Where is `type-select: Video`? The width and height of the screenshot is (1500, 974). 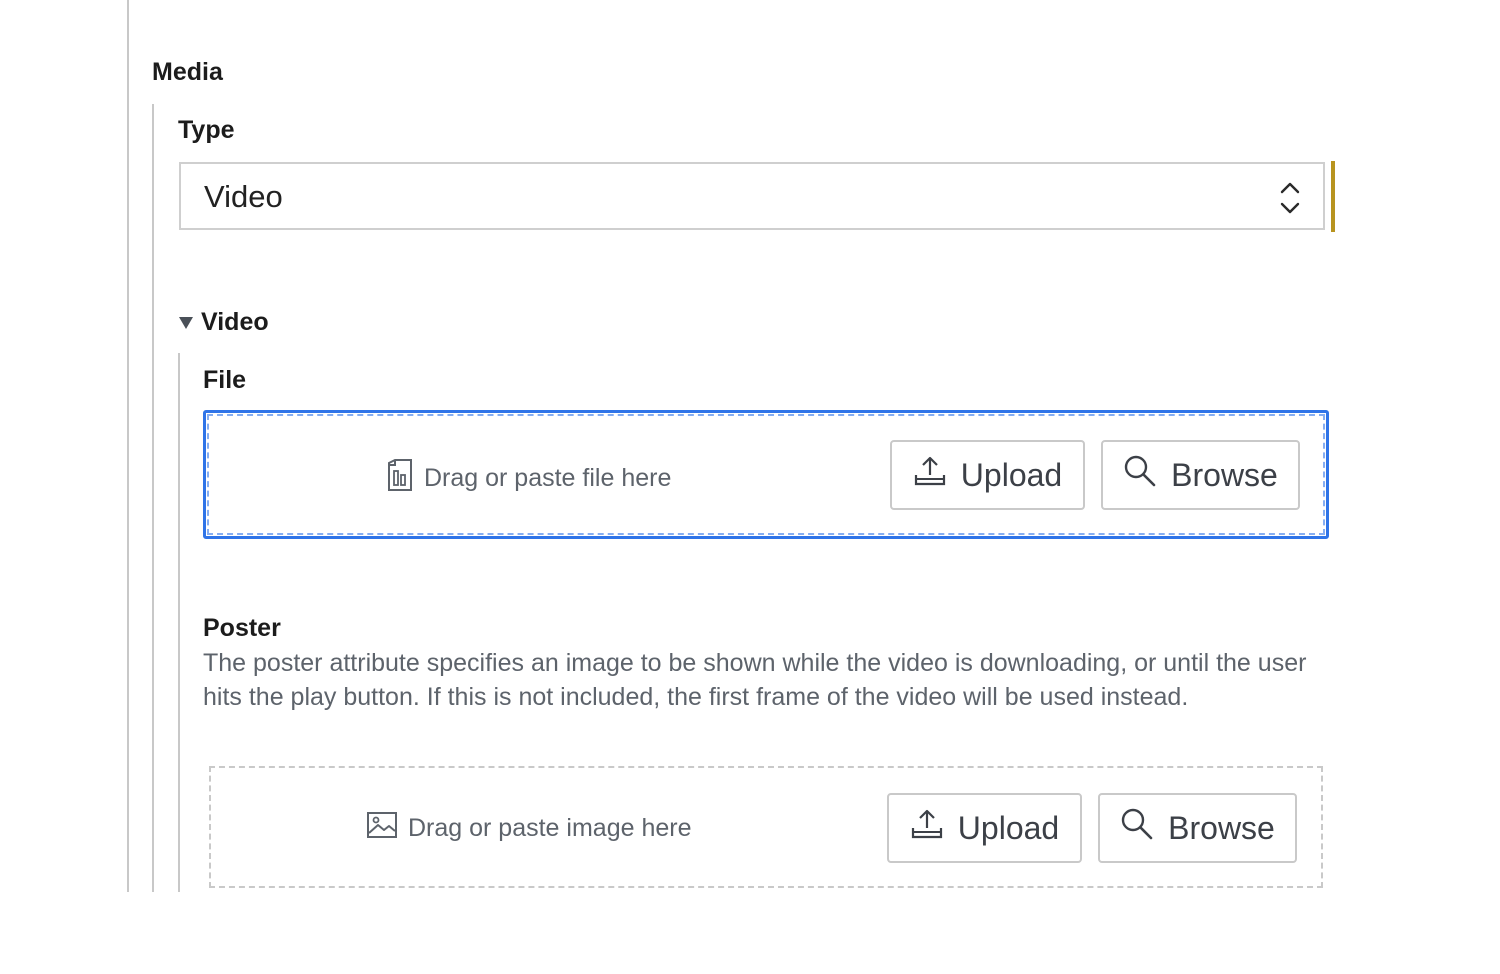
type-select: Video is located at coordinates (752, 196).